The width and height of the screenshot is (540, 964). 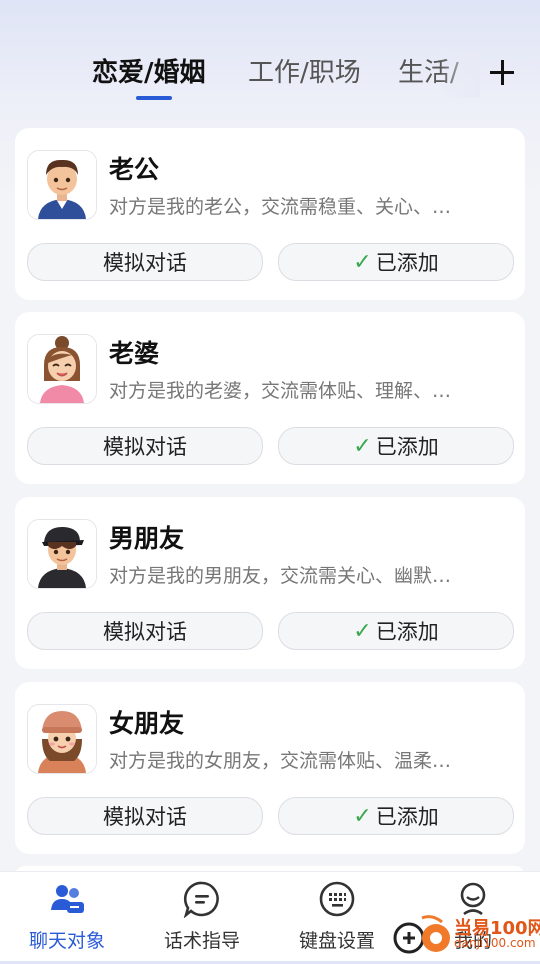 What do you see at coordinates (134, 353) in the screenshot?
I see `card-title: 老婆` at bounding box center [134, 353].